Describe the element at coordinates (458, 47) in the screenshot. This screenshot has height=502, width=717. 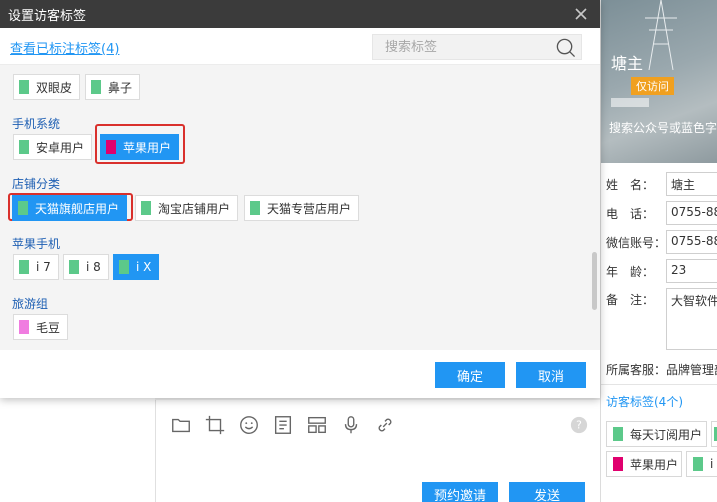
I see `tag-search-input` at that location.